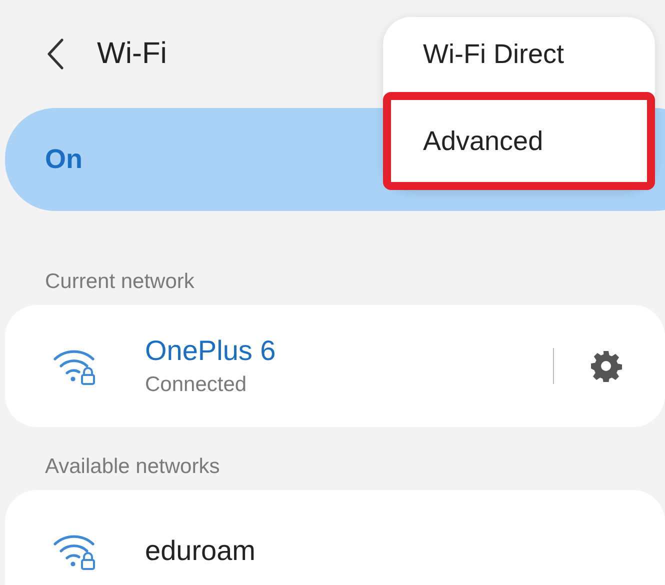  Describe the element at coordinates (519, 54) in the screenshot. I see `menu-item: Wi-Fi Direct` at that location.